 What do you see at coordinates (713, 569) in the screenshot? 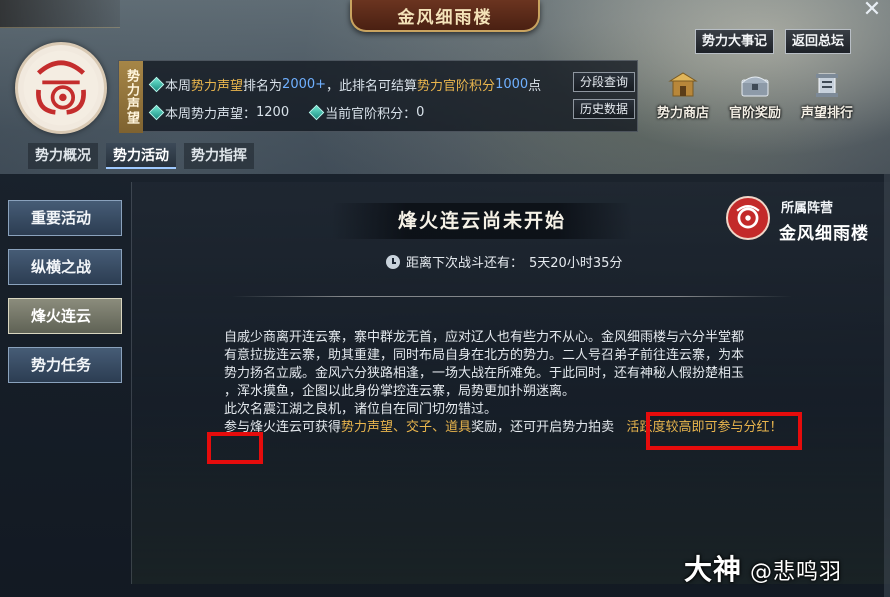
I see `watermark-brand: 大神` at bounding box center [713, 569].